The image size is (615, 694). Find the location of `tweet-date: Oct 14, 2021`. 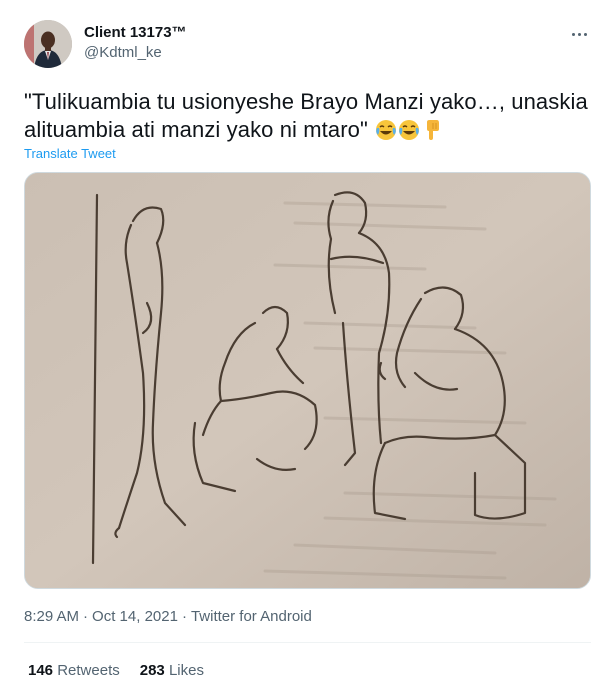

tweet-date: Oct 14, 2021 is located at coordinates (135, 616).